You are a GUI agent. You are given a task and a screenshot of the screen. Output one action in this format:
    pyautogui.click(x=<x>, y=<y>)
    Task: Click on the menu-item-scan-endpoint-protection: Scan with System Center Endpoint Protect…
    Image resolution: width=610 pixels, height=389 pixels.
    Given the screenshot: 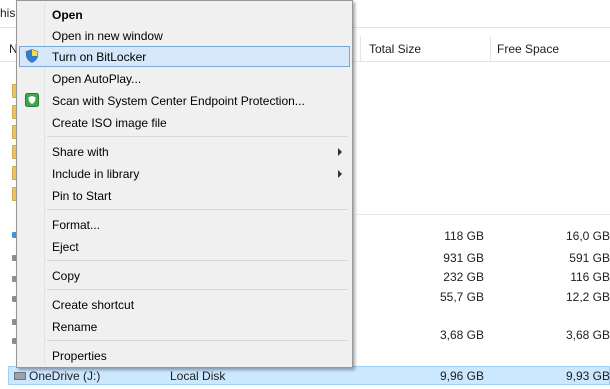 What is the action you would take?
    pyautogui.click(x=184, y=100)
    